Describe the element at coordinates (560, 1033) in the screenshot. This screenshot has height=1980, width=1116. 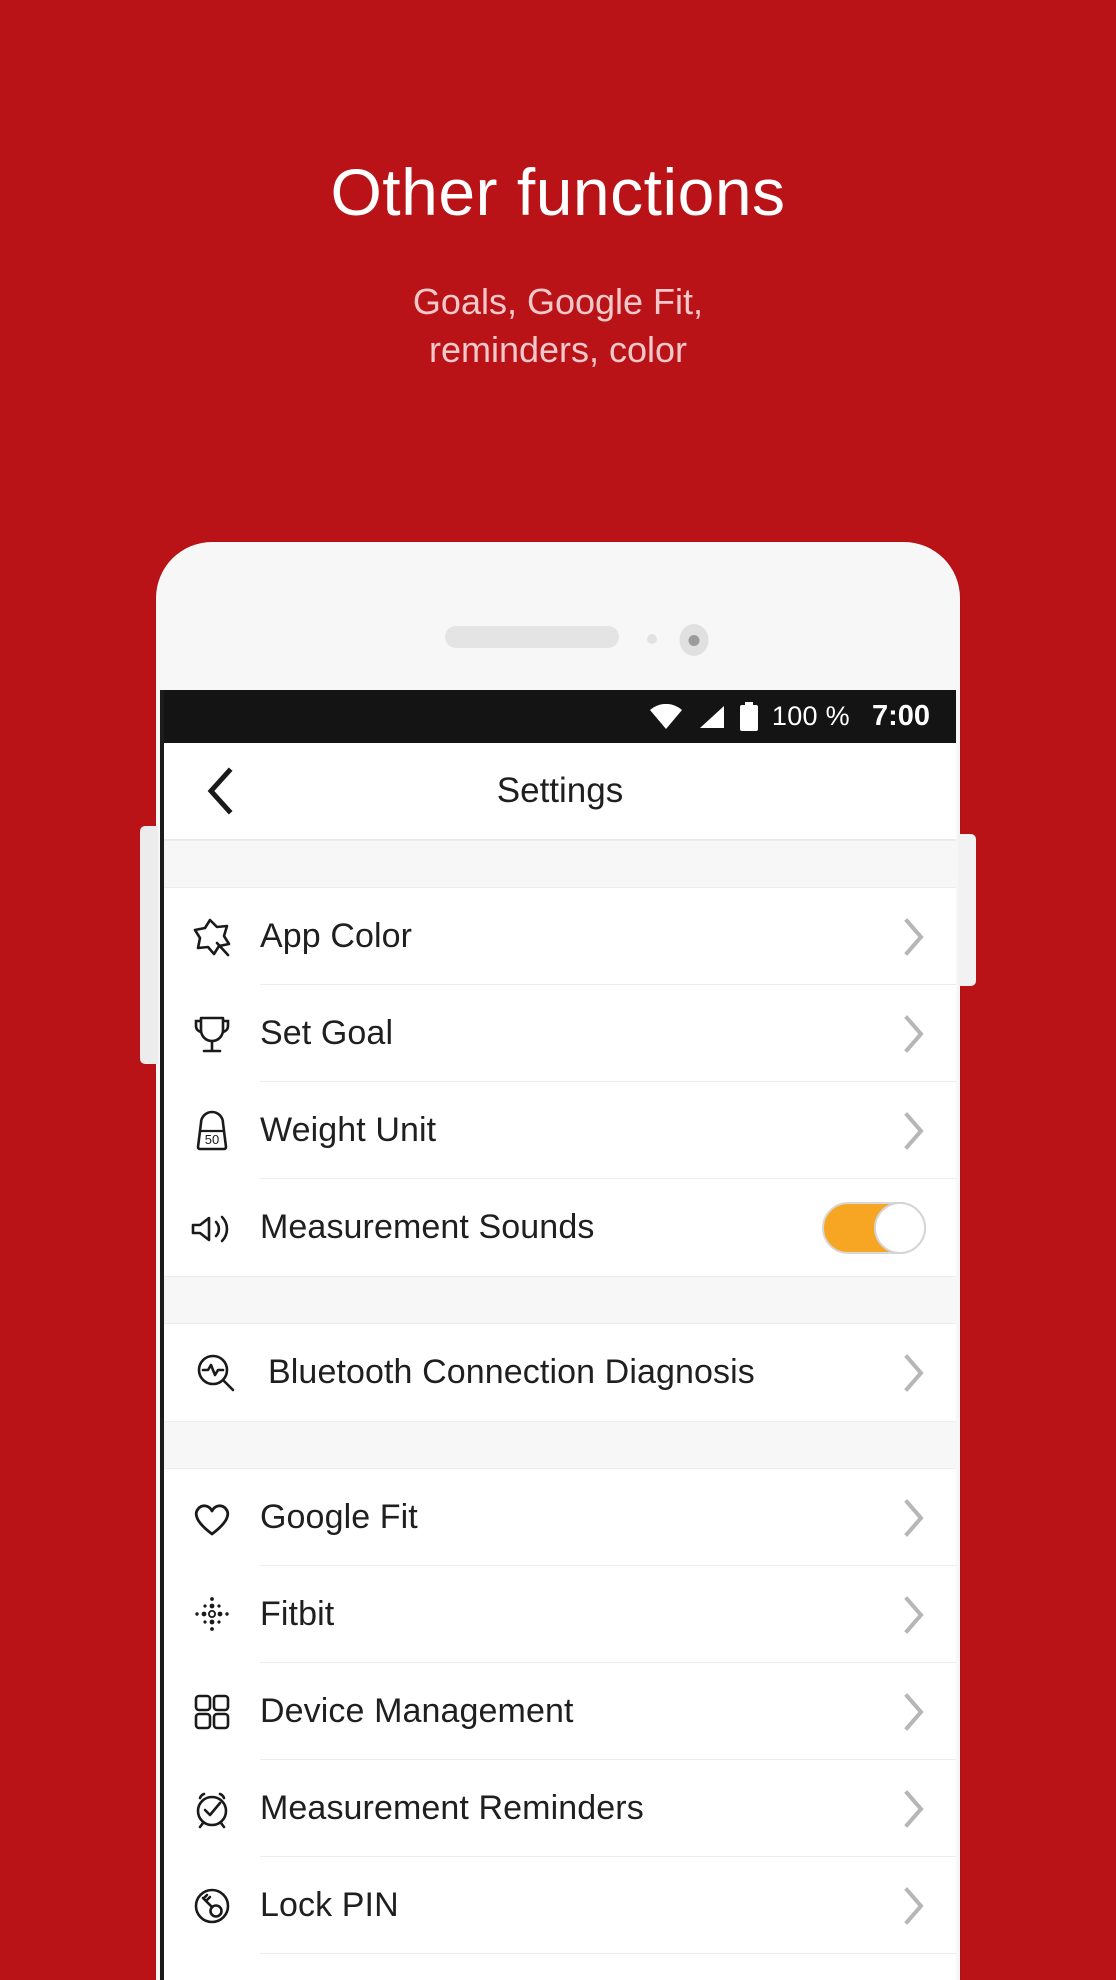
I see `settings-row-set-goal: Set Goal` at that location.